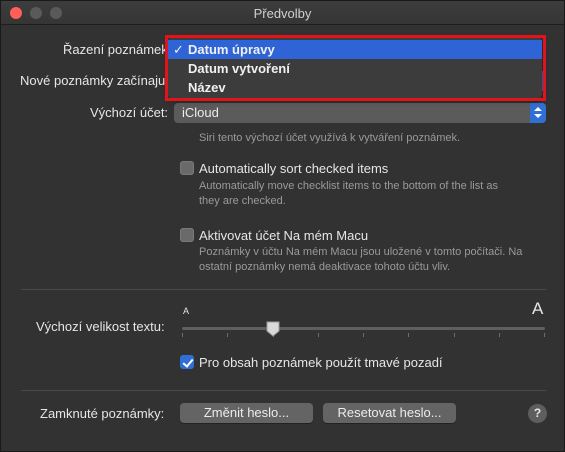 The width and height of the screenshot is (565, 452). I want to click on auto-sort-hint-line2: they are checked., so click(242, 201).